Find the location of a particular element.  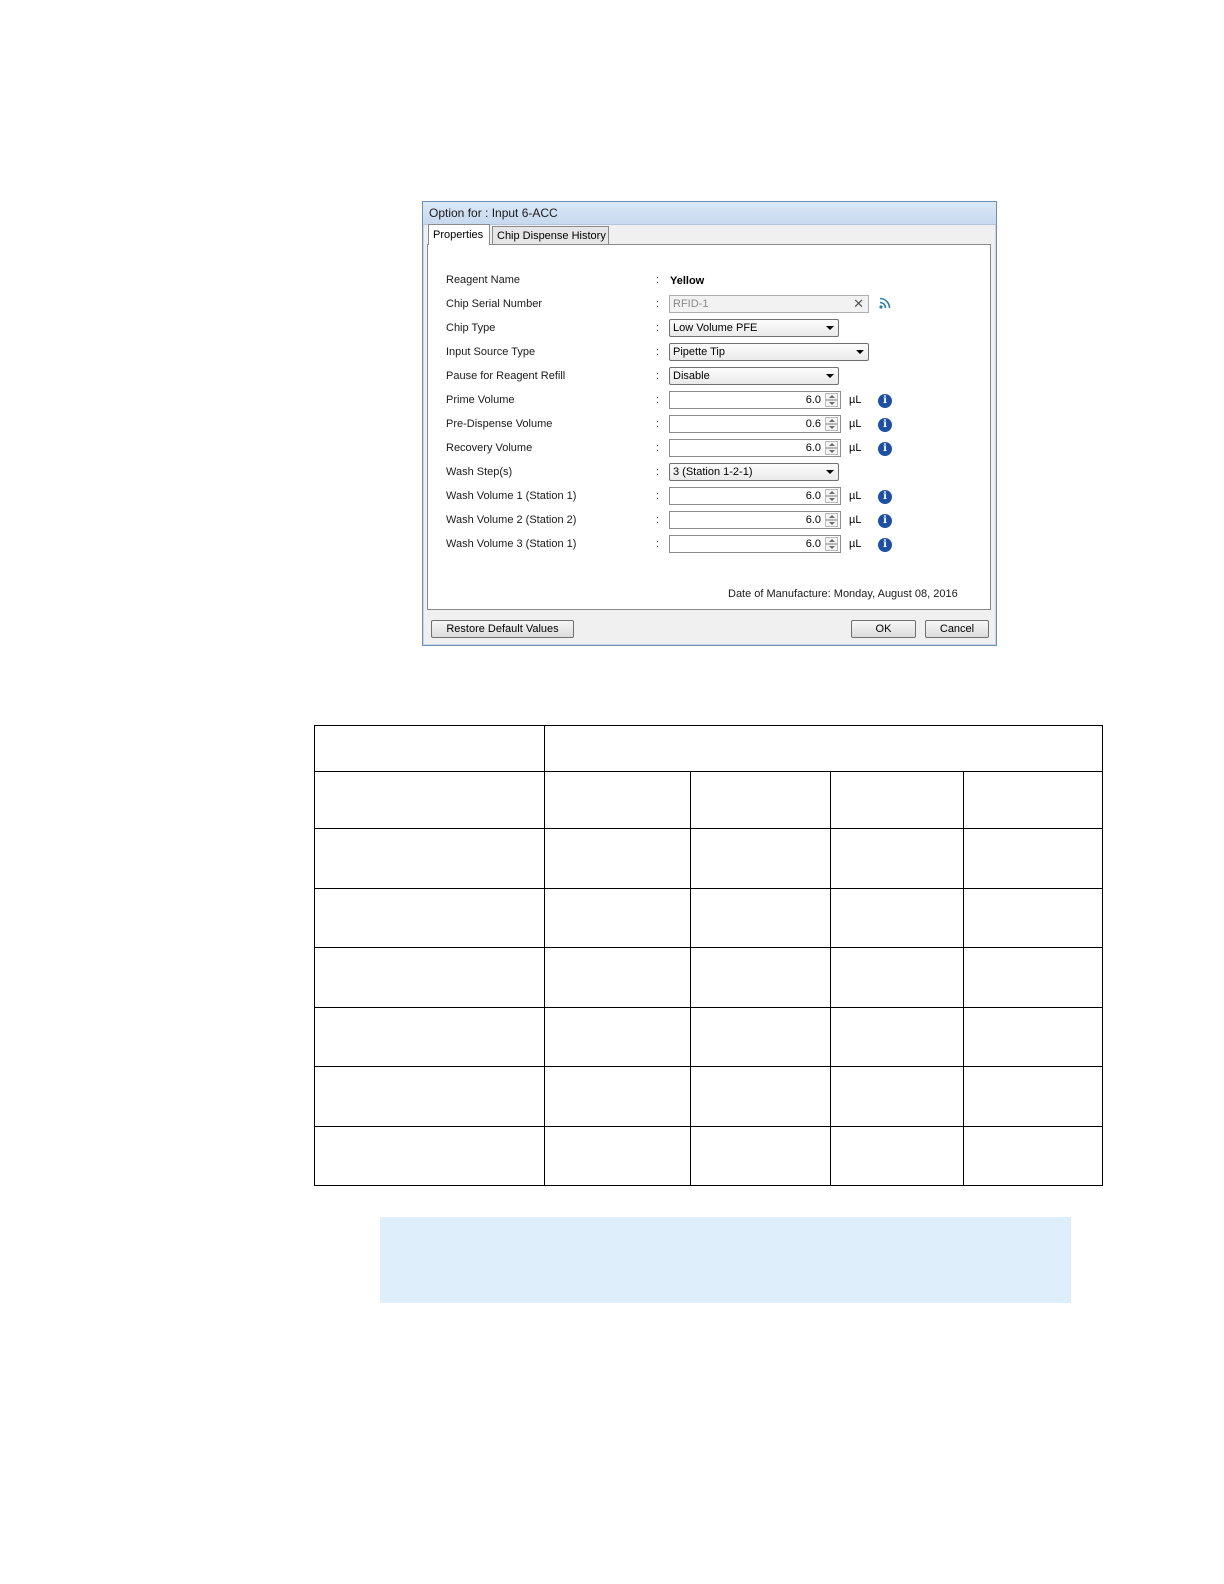

reagent-name-value: Yellow is located at coordinates (687, 281).